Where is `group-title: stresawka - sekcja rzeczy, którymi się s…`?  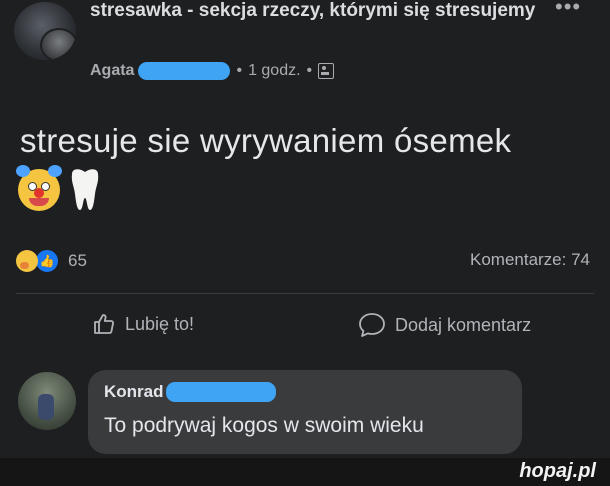 group-title: stresawka - sekcja rzeczy, którymi się s… is located at coordinates (325, 12).